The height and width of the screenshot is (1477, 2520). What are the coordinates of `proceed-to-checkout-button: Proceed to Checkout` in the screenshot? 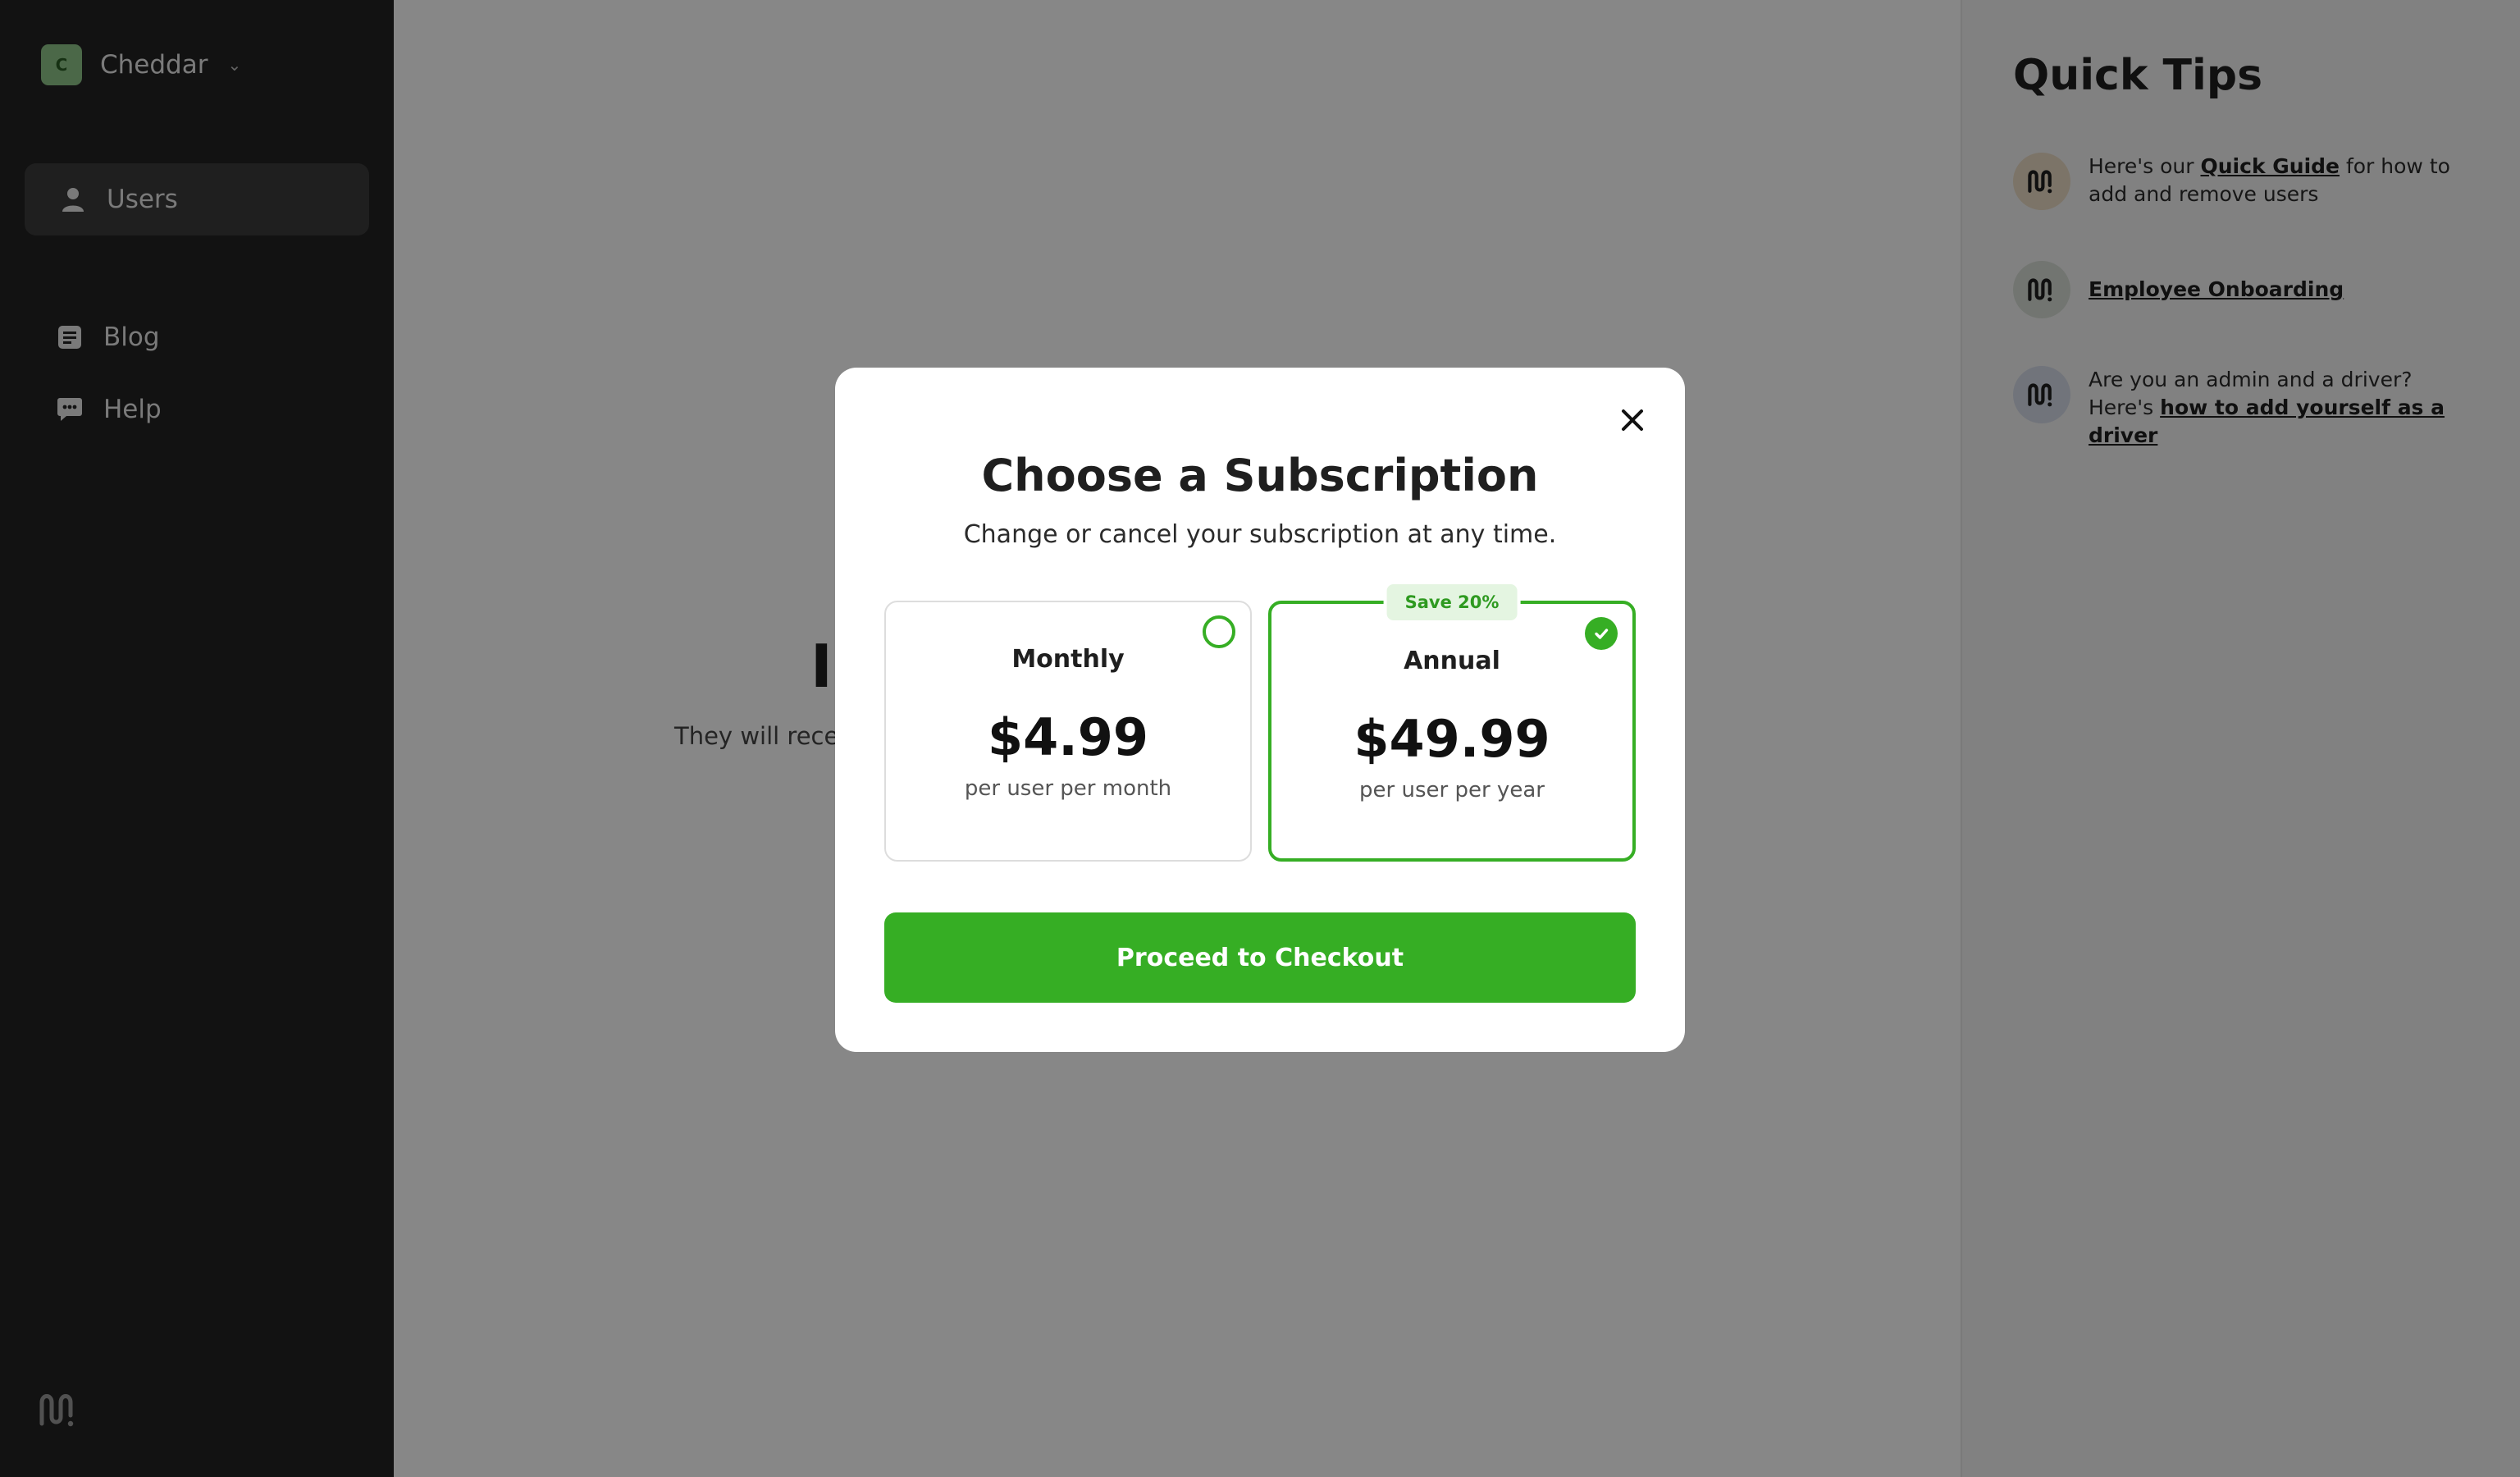 It's located at (1260, 957).